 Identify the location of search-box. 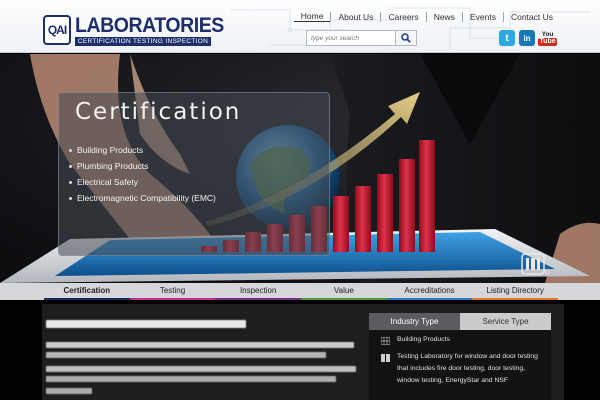
(361, 38).